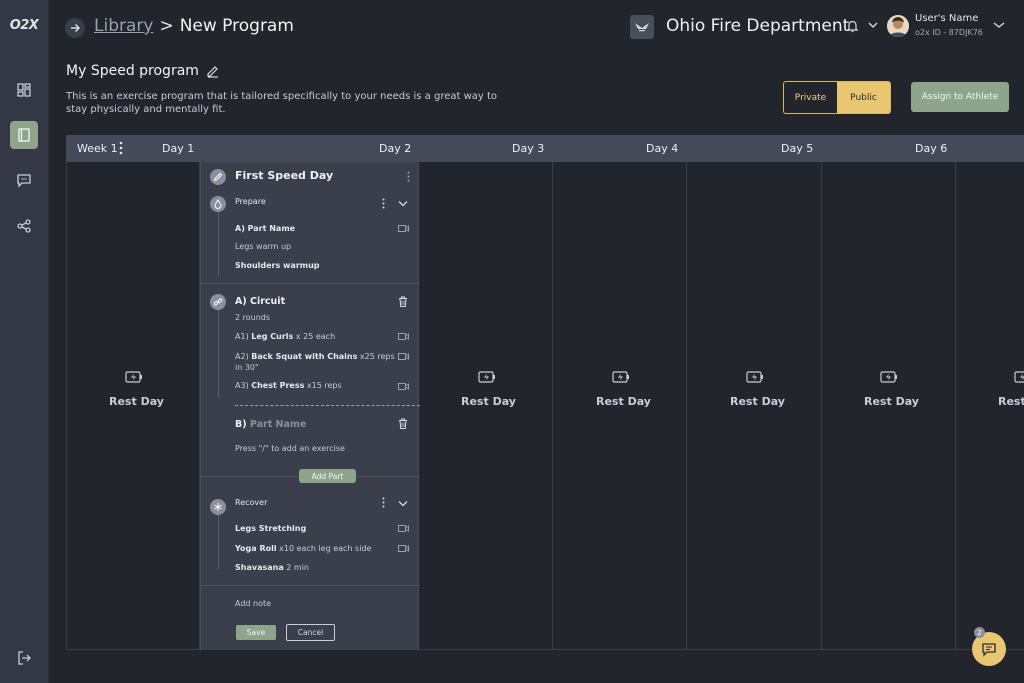  I want to click on sidebar: O2X, so click(24, 341).